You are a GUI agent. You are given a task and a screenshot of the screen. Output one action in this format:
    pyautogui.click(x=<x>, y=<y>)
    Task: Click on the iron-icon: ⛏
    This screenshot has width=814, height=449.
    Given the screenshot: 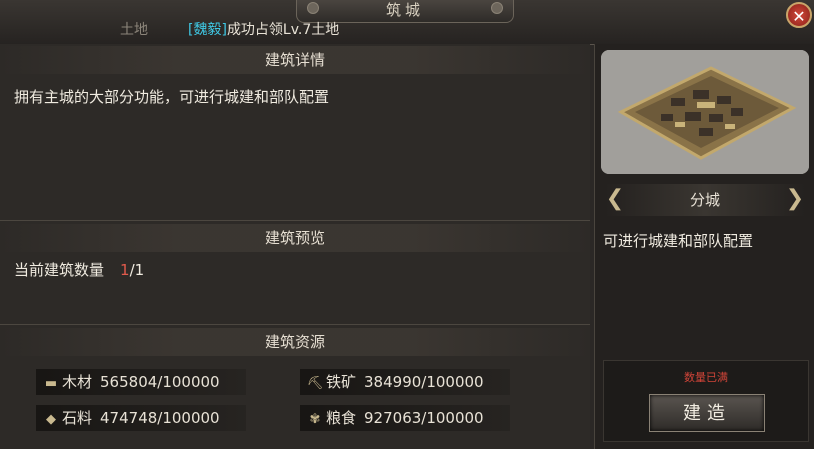 What is the action you would take?
    pyautogui.click(x=315, y=383)
    